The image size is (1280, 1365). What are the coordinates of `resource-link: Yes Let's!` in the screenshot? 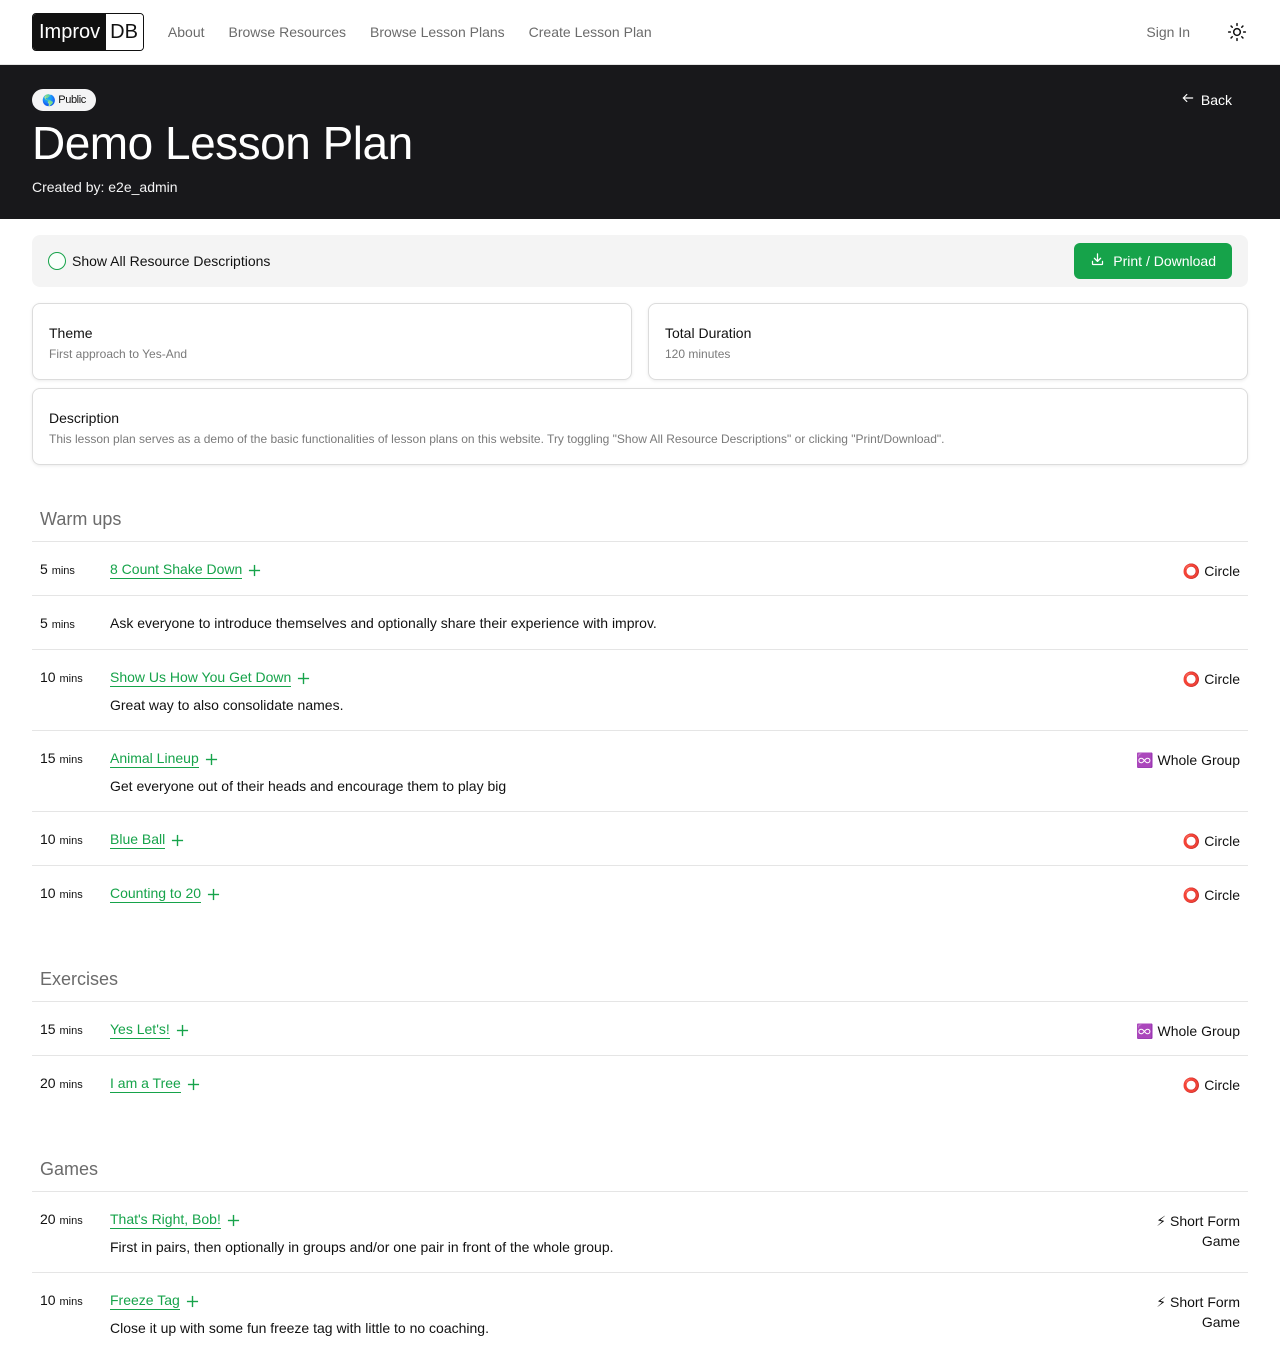 It's located at (140, 1030).